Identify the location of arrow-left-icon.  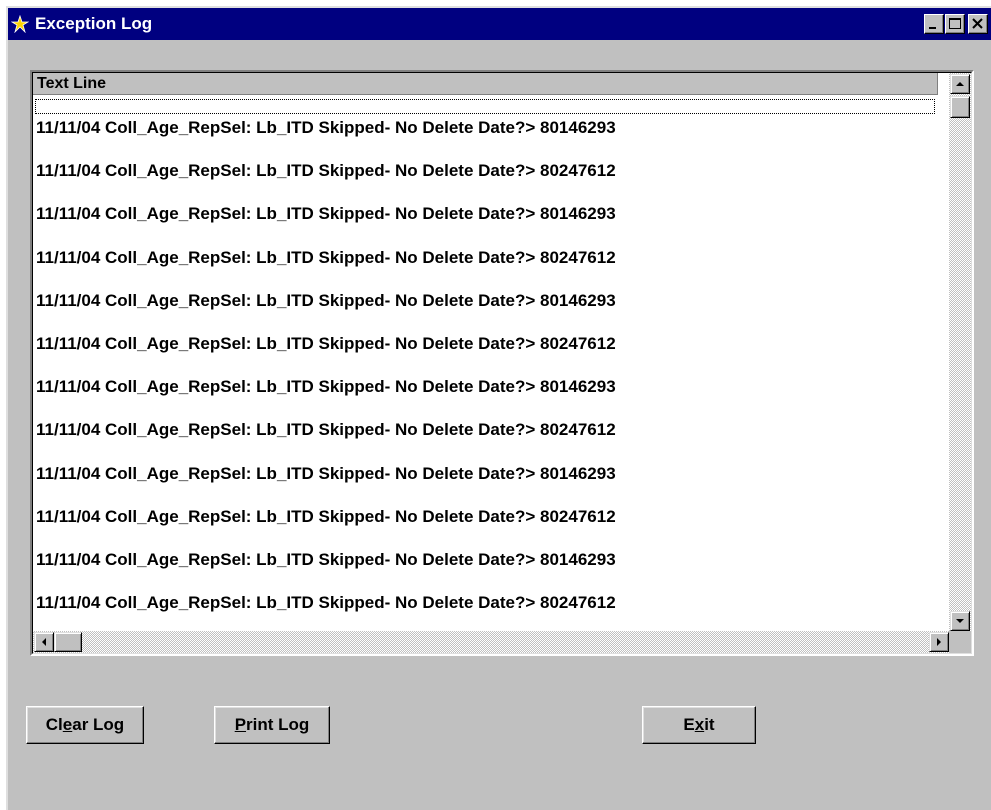
(44, 642).